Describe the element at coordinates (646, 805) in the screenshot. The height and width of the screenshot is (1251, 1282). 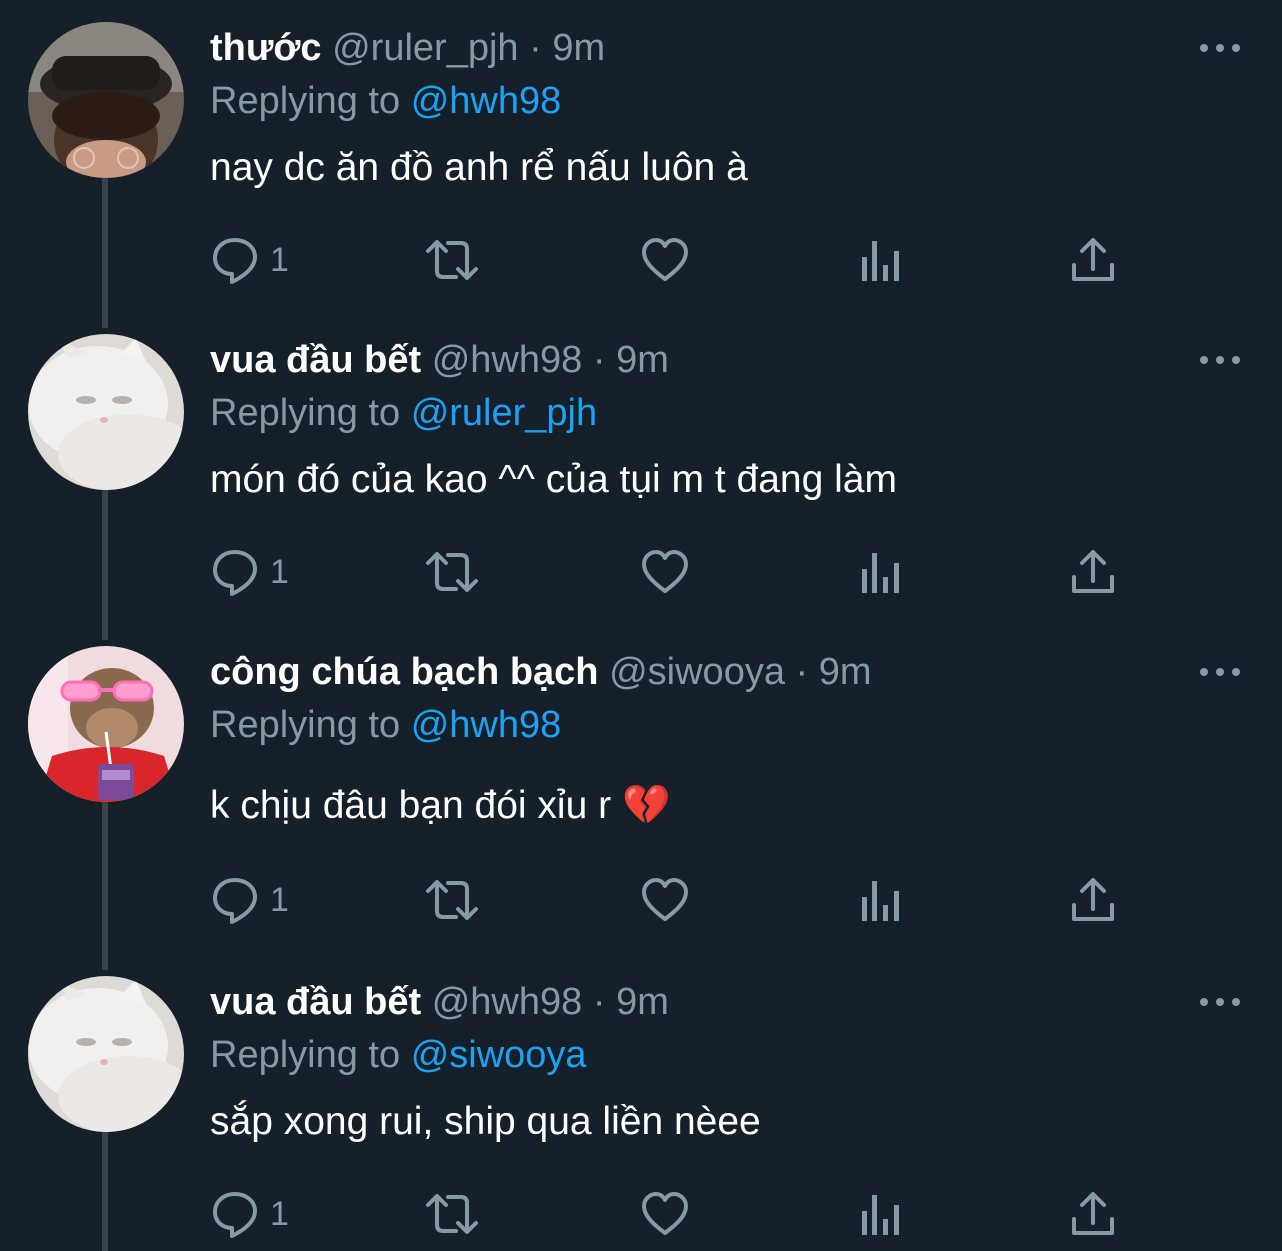
I see `broken-heart-emoji: 💔` at that location.